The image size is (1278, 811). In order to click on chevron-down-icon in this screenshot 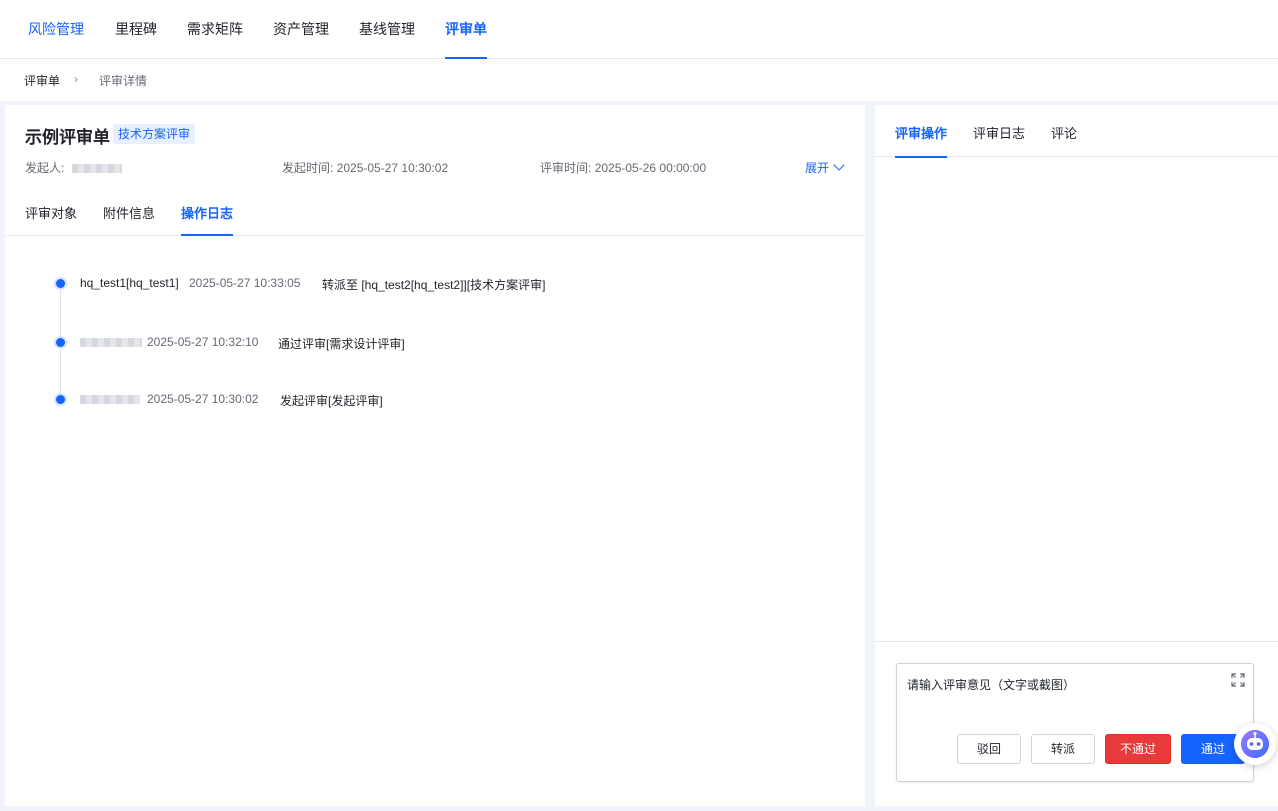, I will do `click(839, 165)`.